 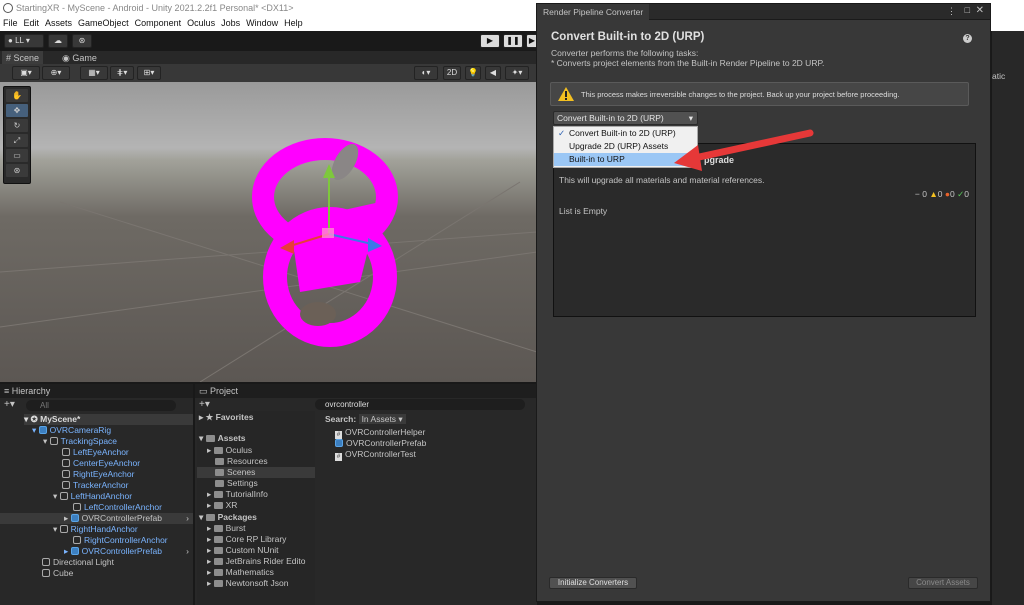 What do you see at coordinates (63, 573) in the screenshot?
I see `tree-label: Cube` at bounding box center [63, 573].